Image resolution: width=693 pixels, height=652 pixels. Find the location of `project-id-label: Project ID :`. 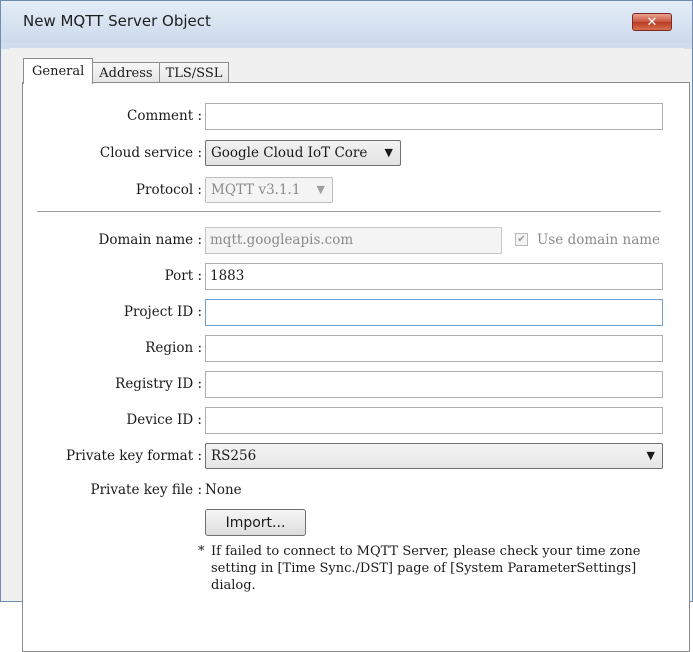

project-id-label: Project ID : is located at coordinates (162, 312).